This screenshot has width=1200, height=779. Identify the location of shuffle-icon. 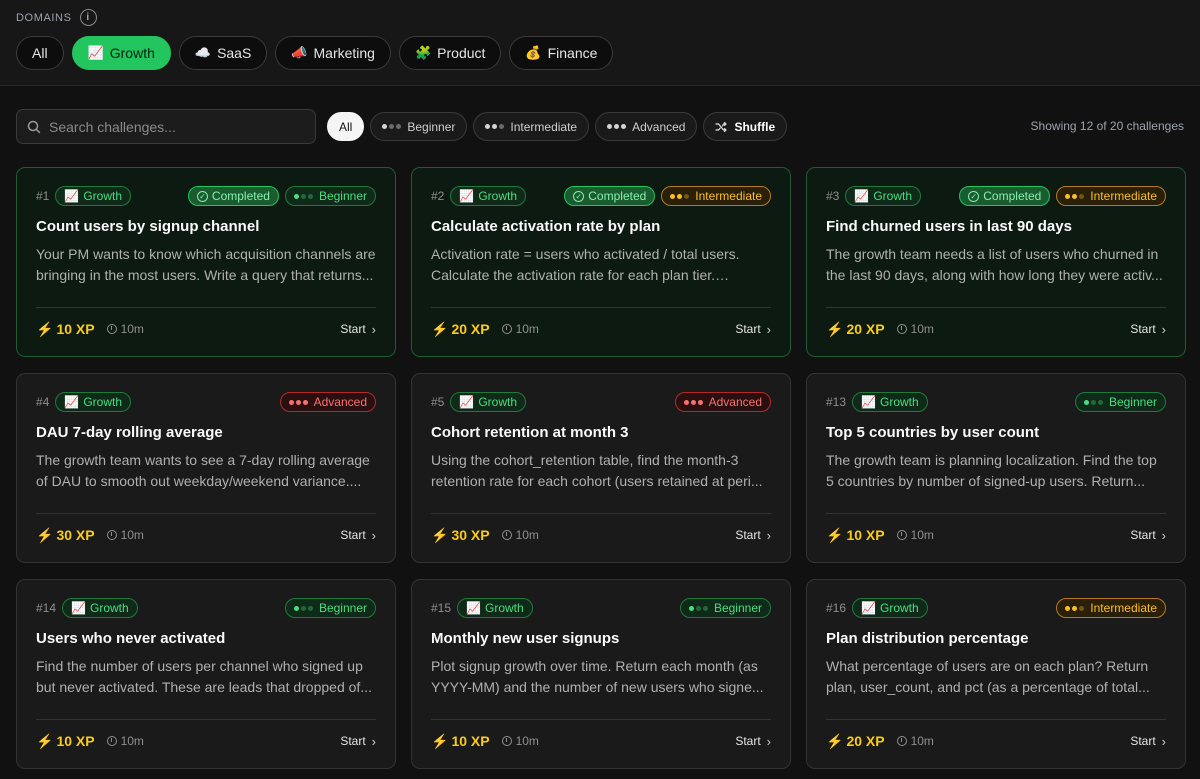
(721, 126).